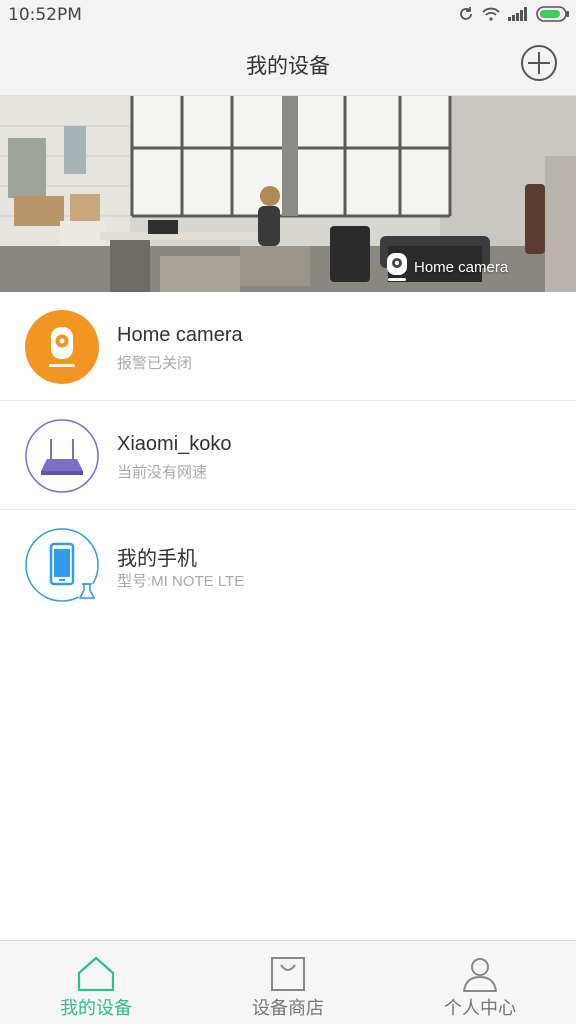 Image resolution: width=576 pixels, height=1024 pixels. I want to click on home-icon, so click(96, 974).